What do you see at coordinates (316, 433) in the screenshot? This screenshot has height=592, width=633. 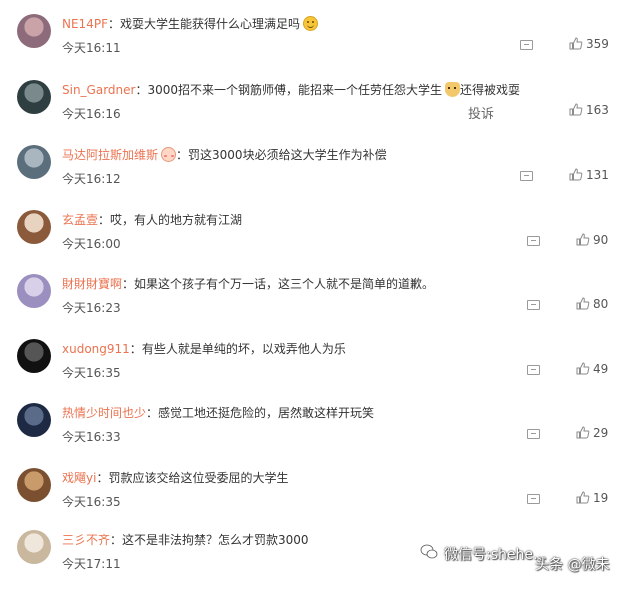 I see `comment-row: 热情少时间也少：感觉工地还挺危险的，居然敢这样开玩笑 今天16:33 29` at bounding box center [316, 433].